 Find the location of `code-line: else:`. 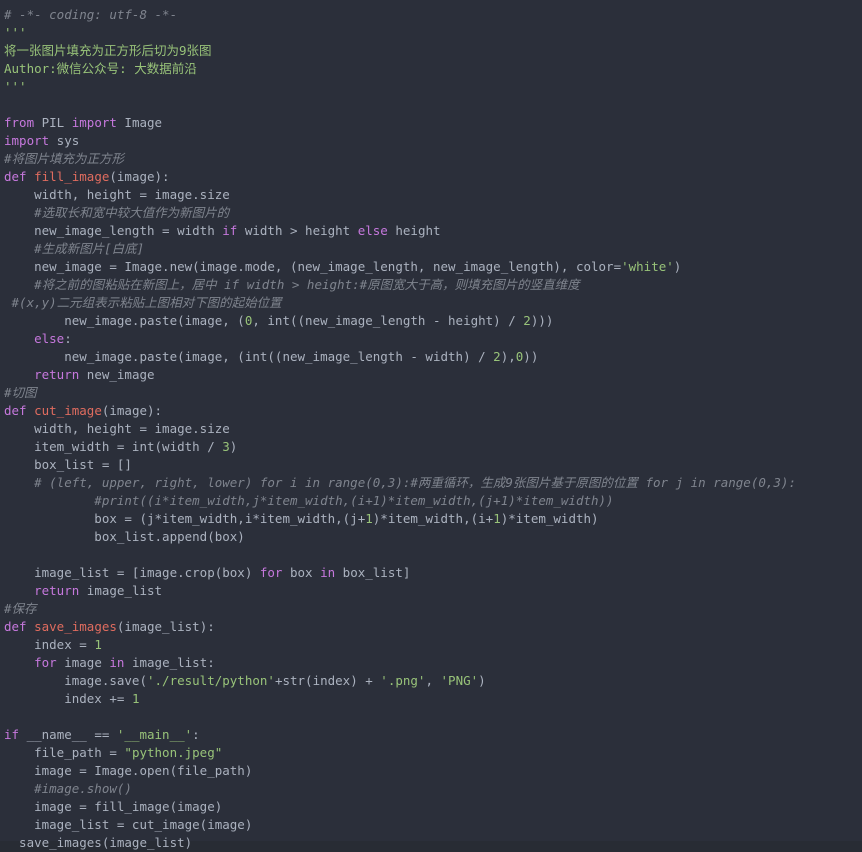

code-line: else: is located at coordinates (431, 339).